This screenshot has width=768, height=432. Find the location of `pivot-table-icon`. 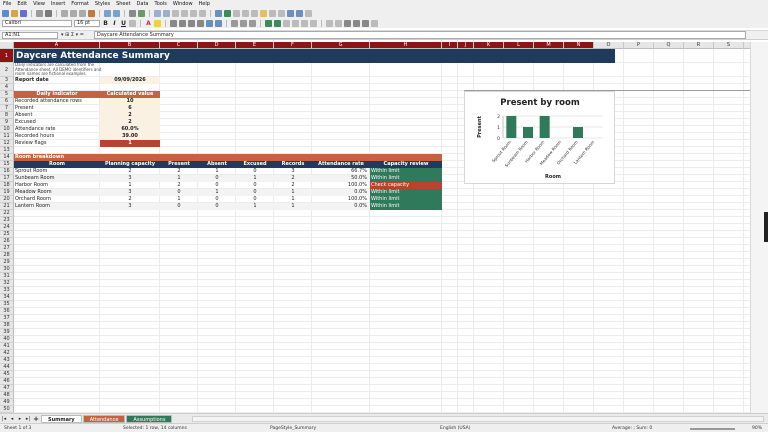

pivot-table-icon is located at coordinates (236, 13).